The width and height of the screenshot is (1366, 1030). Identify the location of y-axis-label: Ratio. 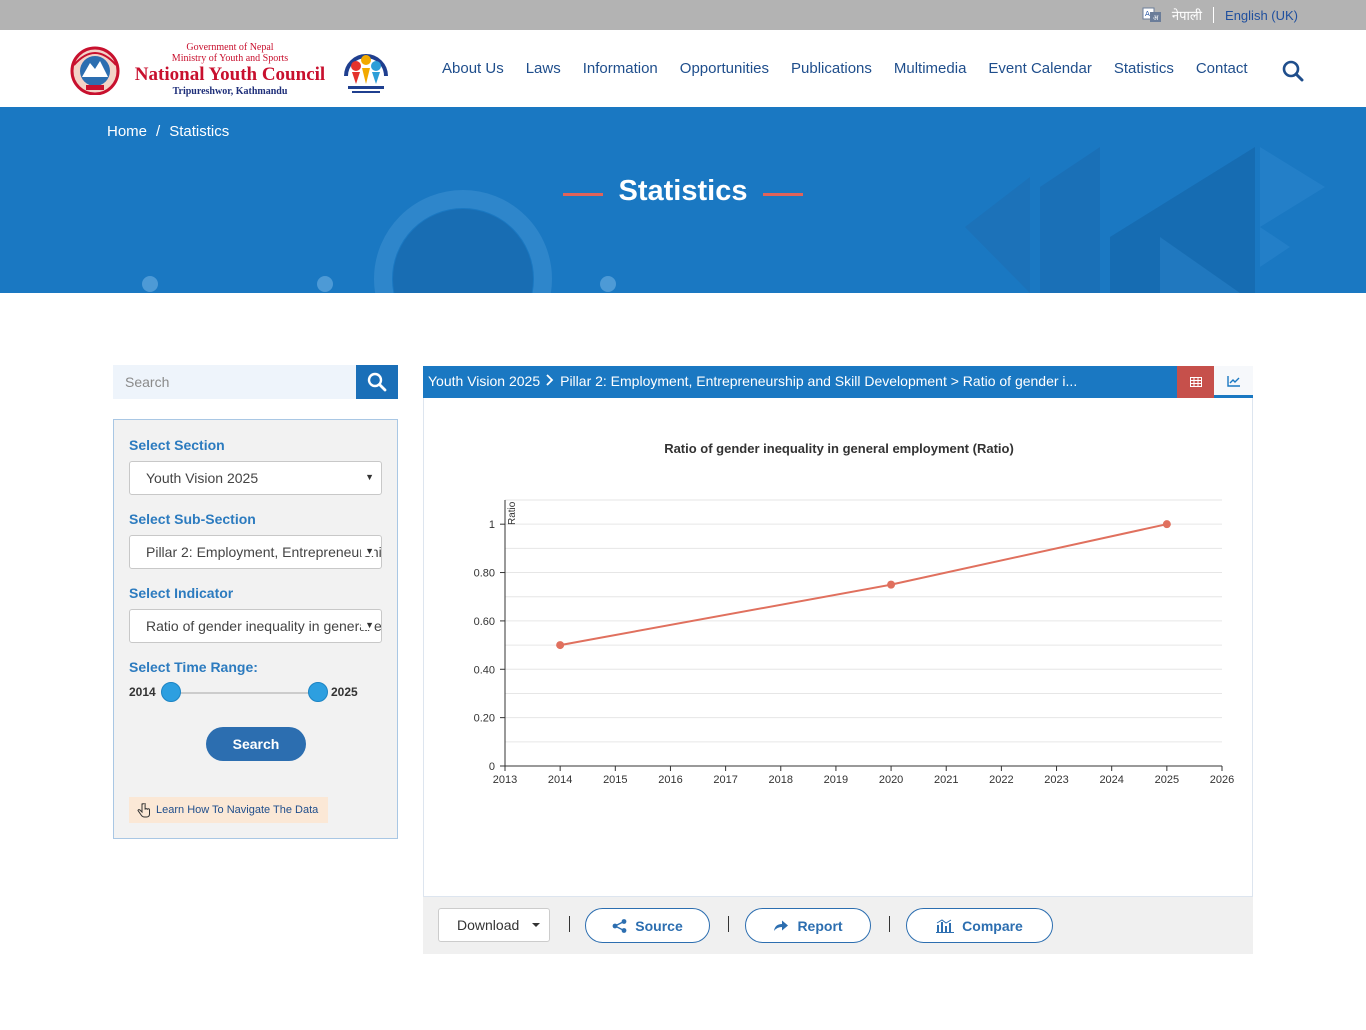
(512, 513).